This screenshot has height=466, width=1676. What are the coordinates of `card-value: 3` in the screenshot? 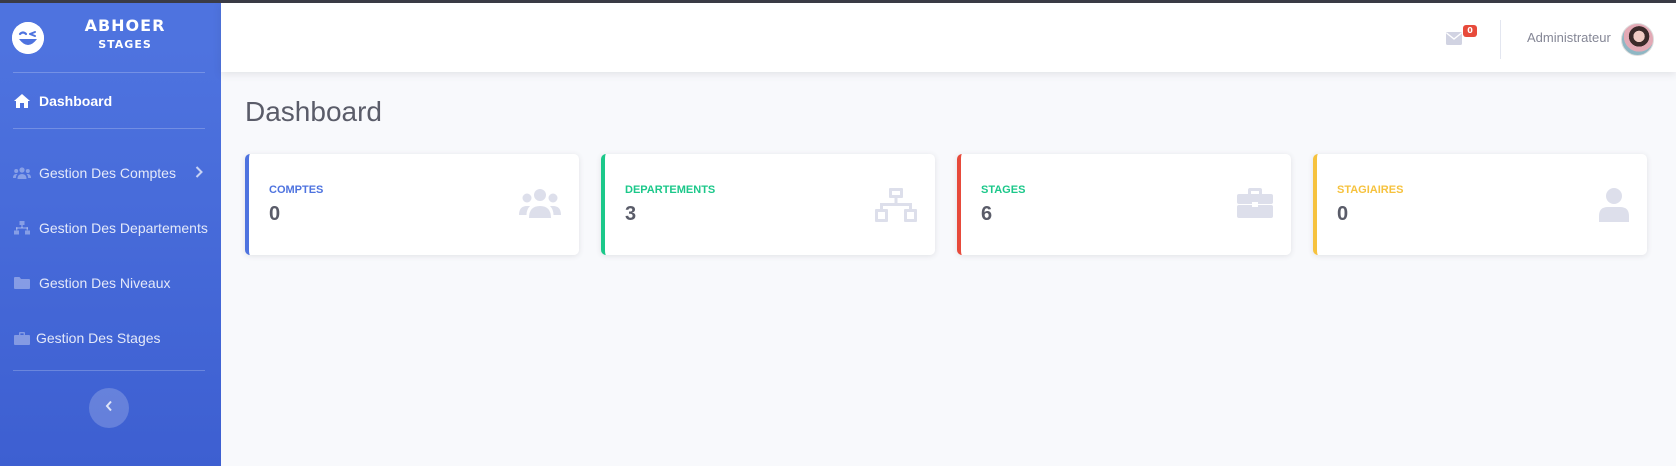 It's located at (631, 214).